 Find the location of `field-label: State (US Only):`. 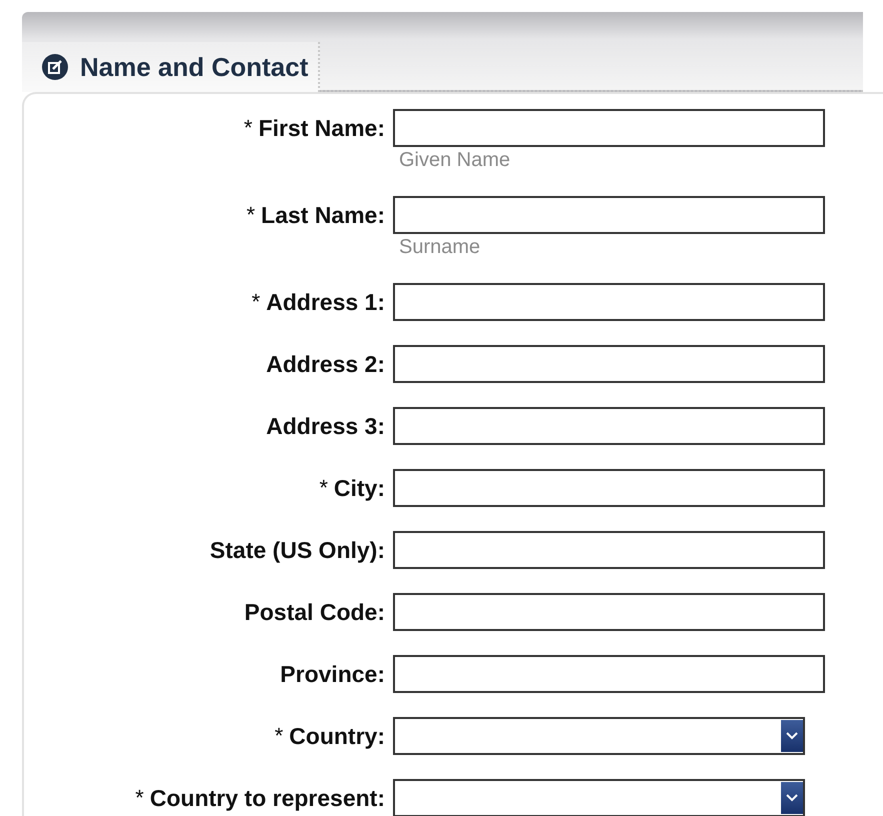

field-label: State (US Only): is located at coordinates (297, 550).